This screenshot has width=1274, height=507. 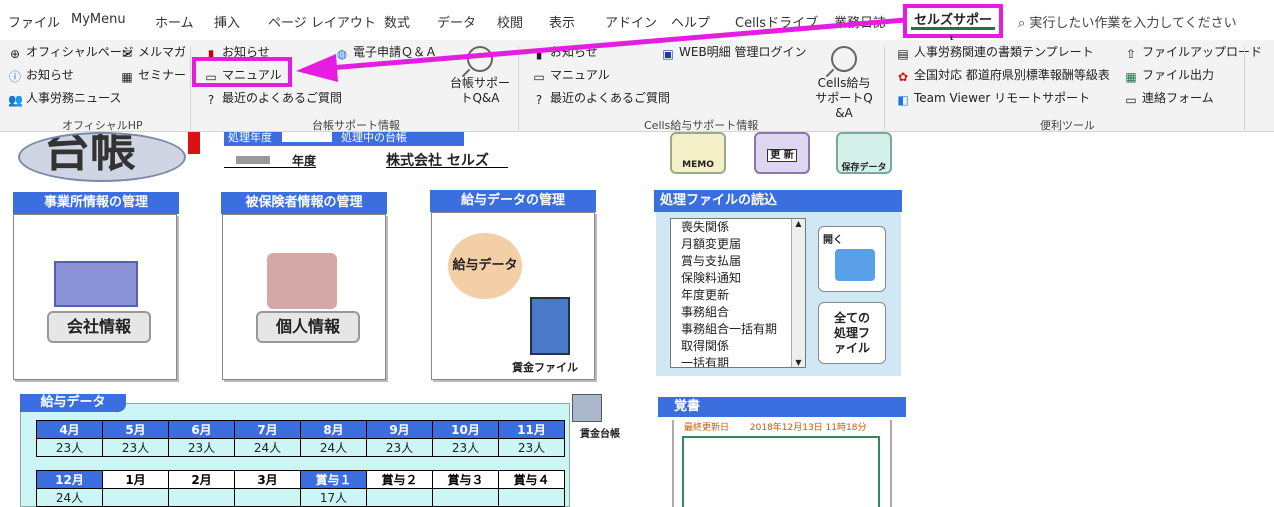 I want to click on count-cell: 17人, so click(x=333, y=497).